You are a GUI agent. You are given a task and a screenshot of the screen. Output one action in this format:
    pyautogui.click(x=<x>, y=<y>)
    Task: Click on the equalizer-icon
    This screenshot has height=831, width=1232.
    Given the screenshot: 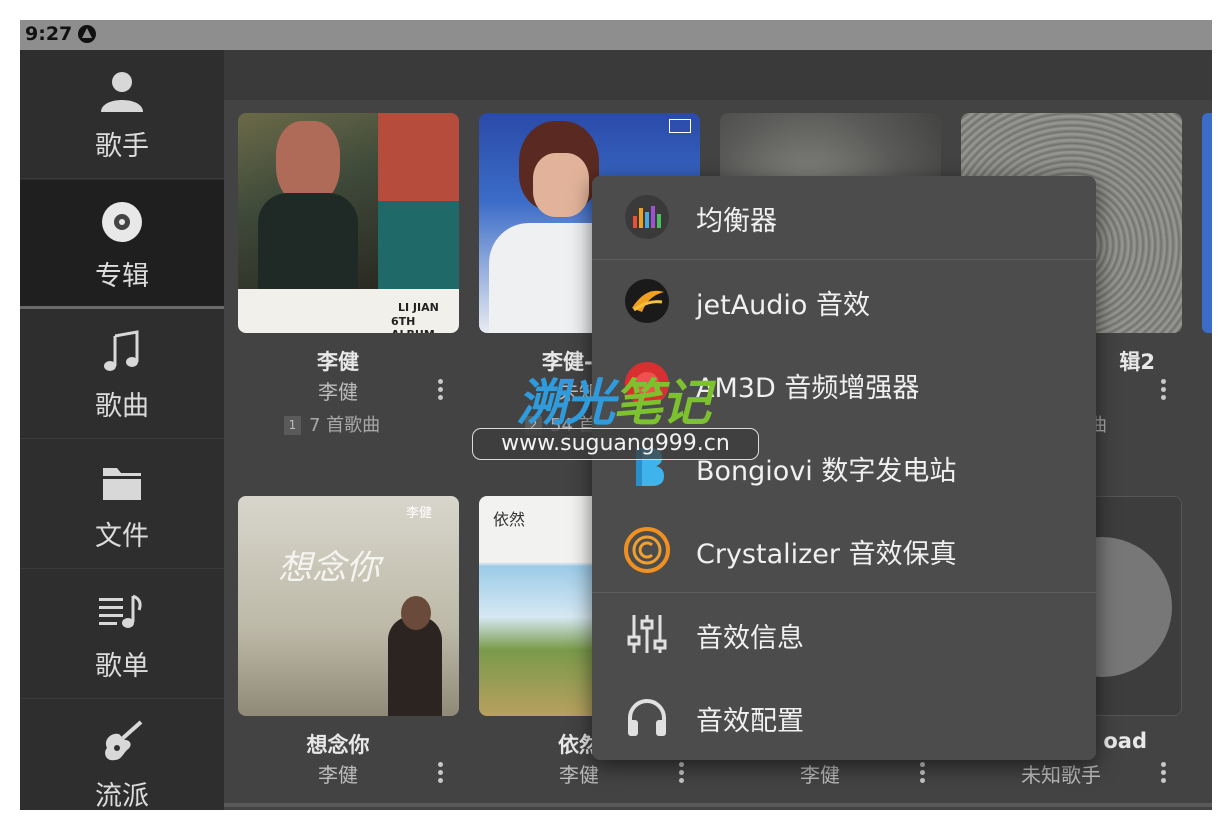 What is the action you would take?
    pyautogui.click(x=647, y=217)
    